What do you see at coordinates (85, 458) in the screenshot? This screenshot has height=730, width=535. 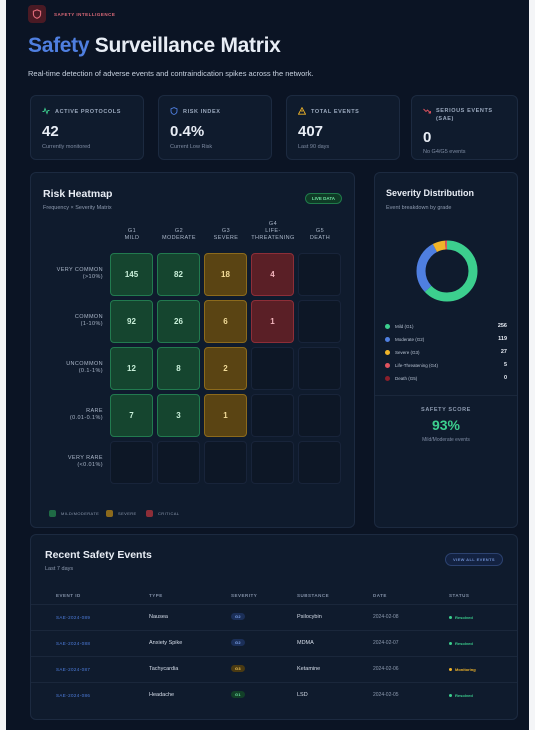 I see `row-name: VERY RARE` at bounding box center [85, 458].